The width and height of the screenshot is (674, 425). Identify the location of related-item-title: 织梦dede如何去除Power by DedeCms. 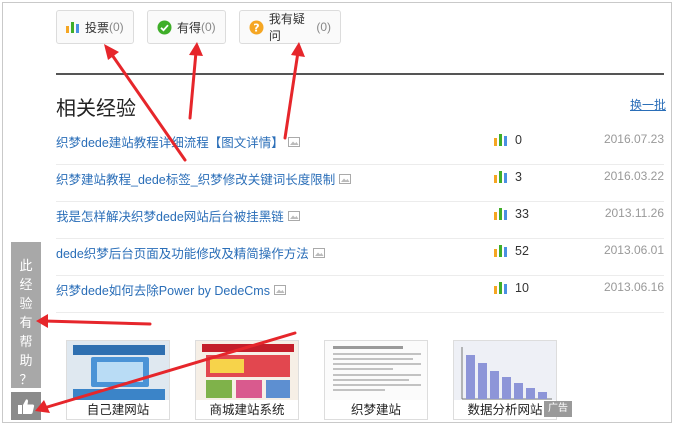
(163, 289).